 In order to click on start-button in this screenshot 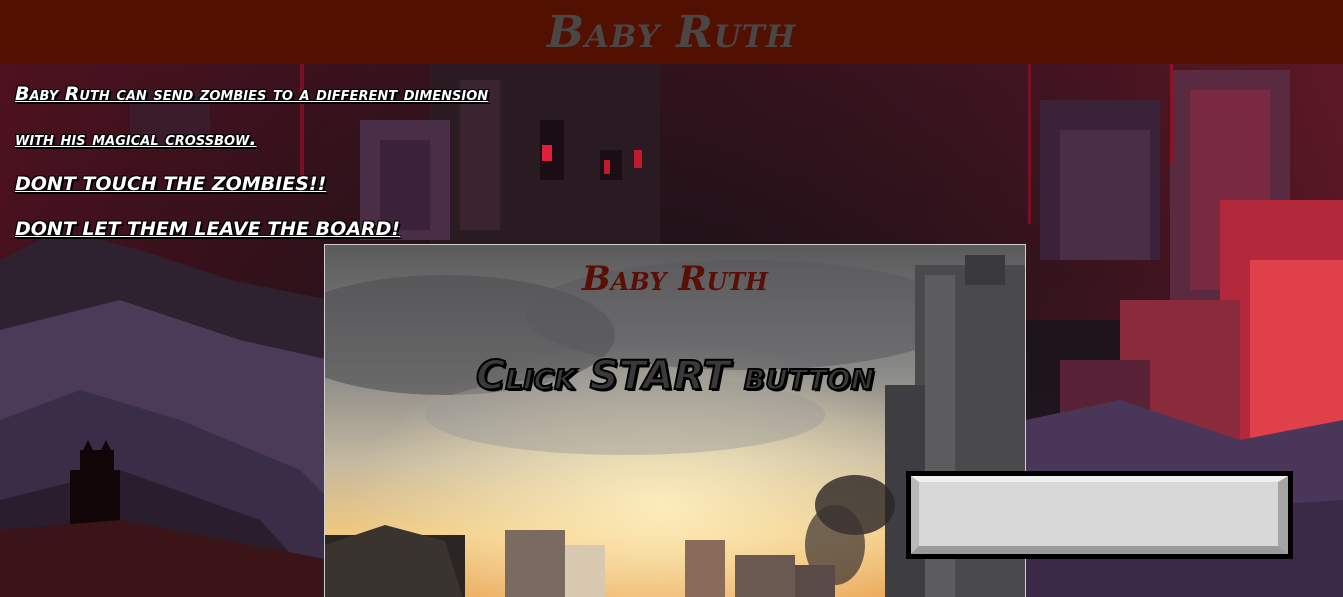, I will do `click(1099, 515)`.